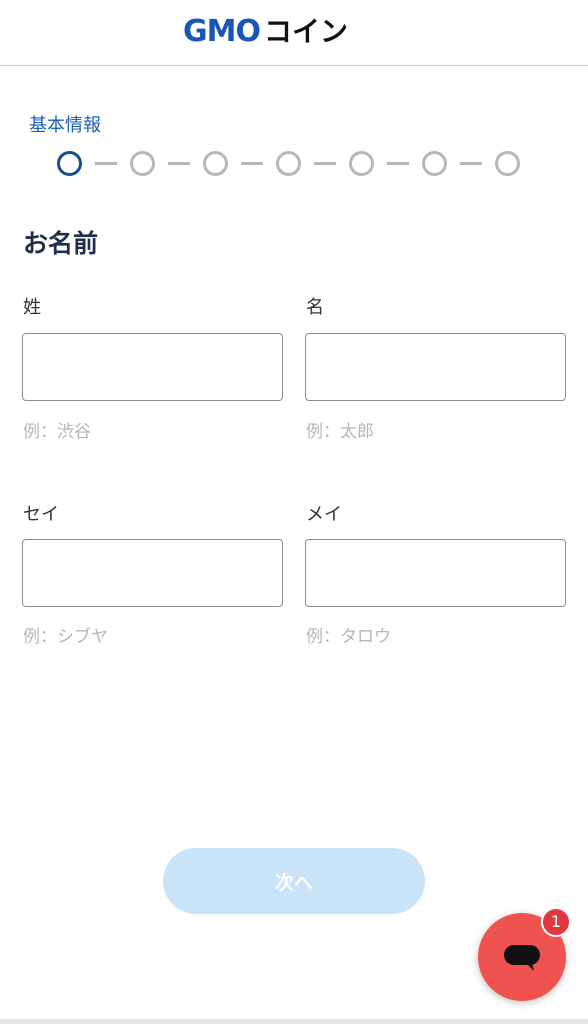  Describe the element at coordinates (361, 163) in the screenshot. I see `step-5-indicator` at that location.